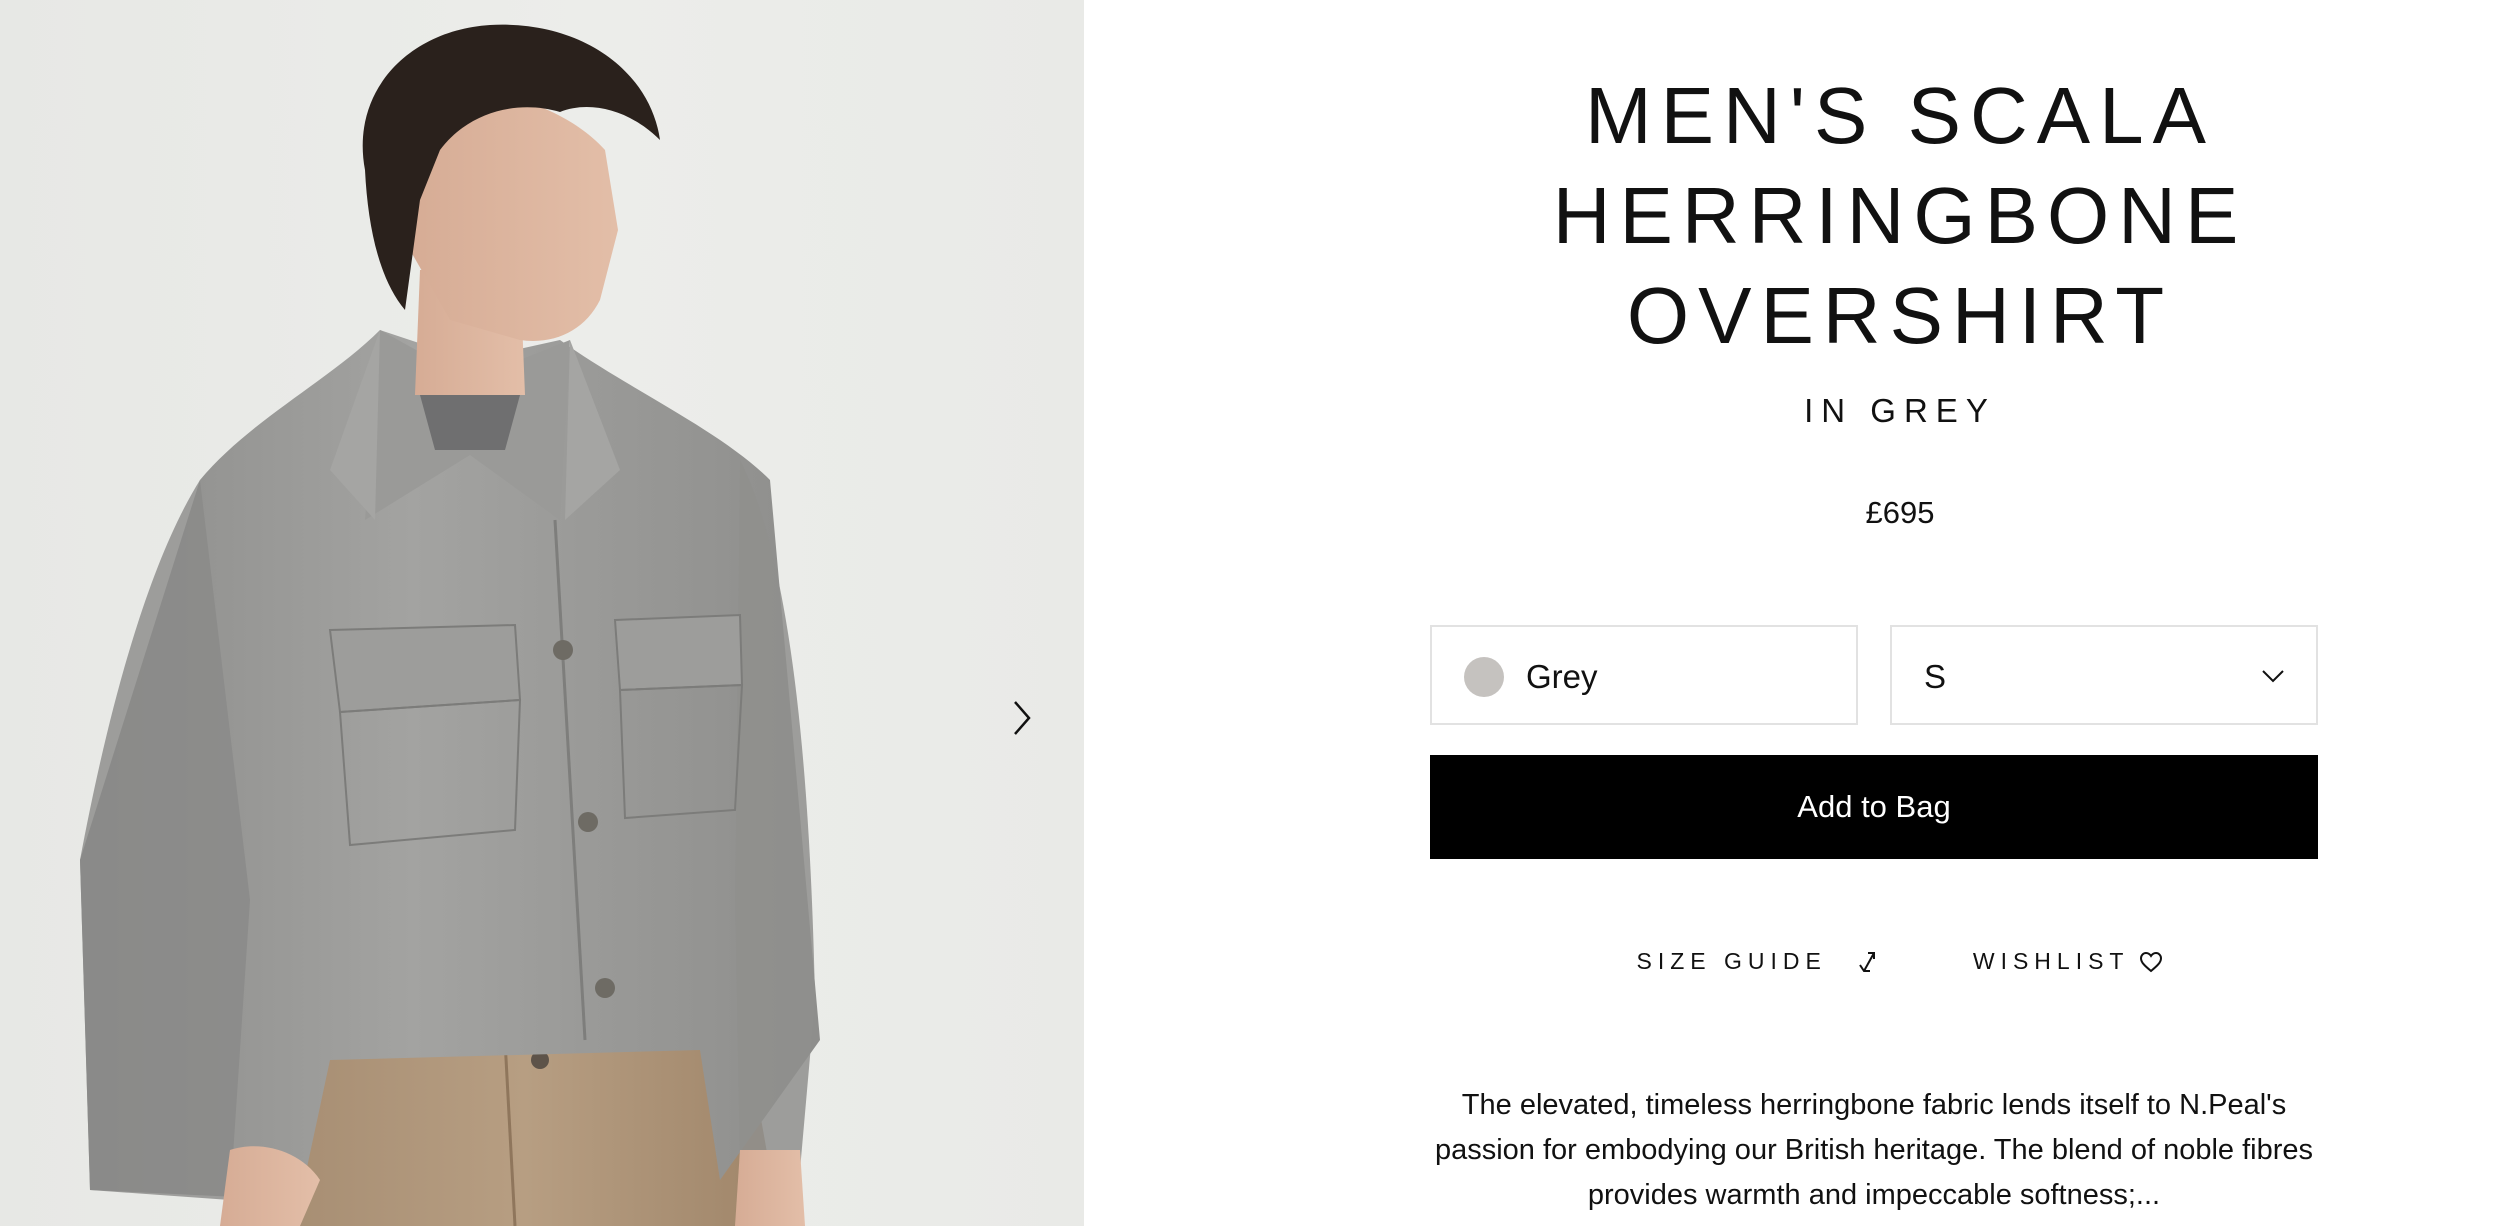 The width and height of the screenshot is (2496, 1226). Describe the element at coordinates (2104, 675) in the screenshot. I see `size-select: S` at that location.